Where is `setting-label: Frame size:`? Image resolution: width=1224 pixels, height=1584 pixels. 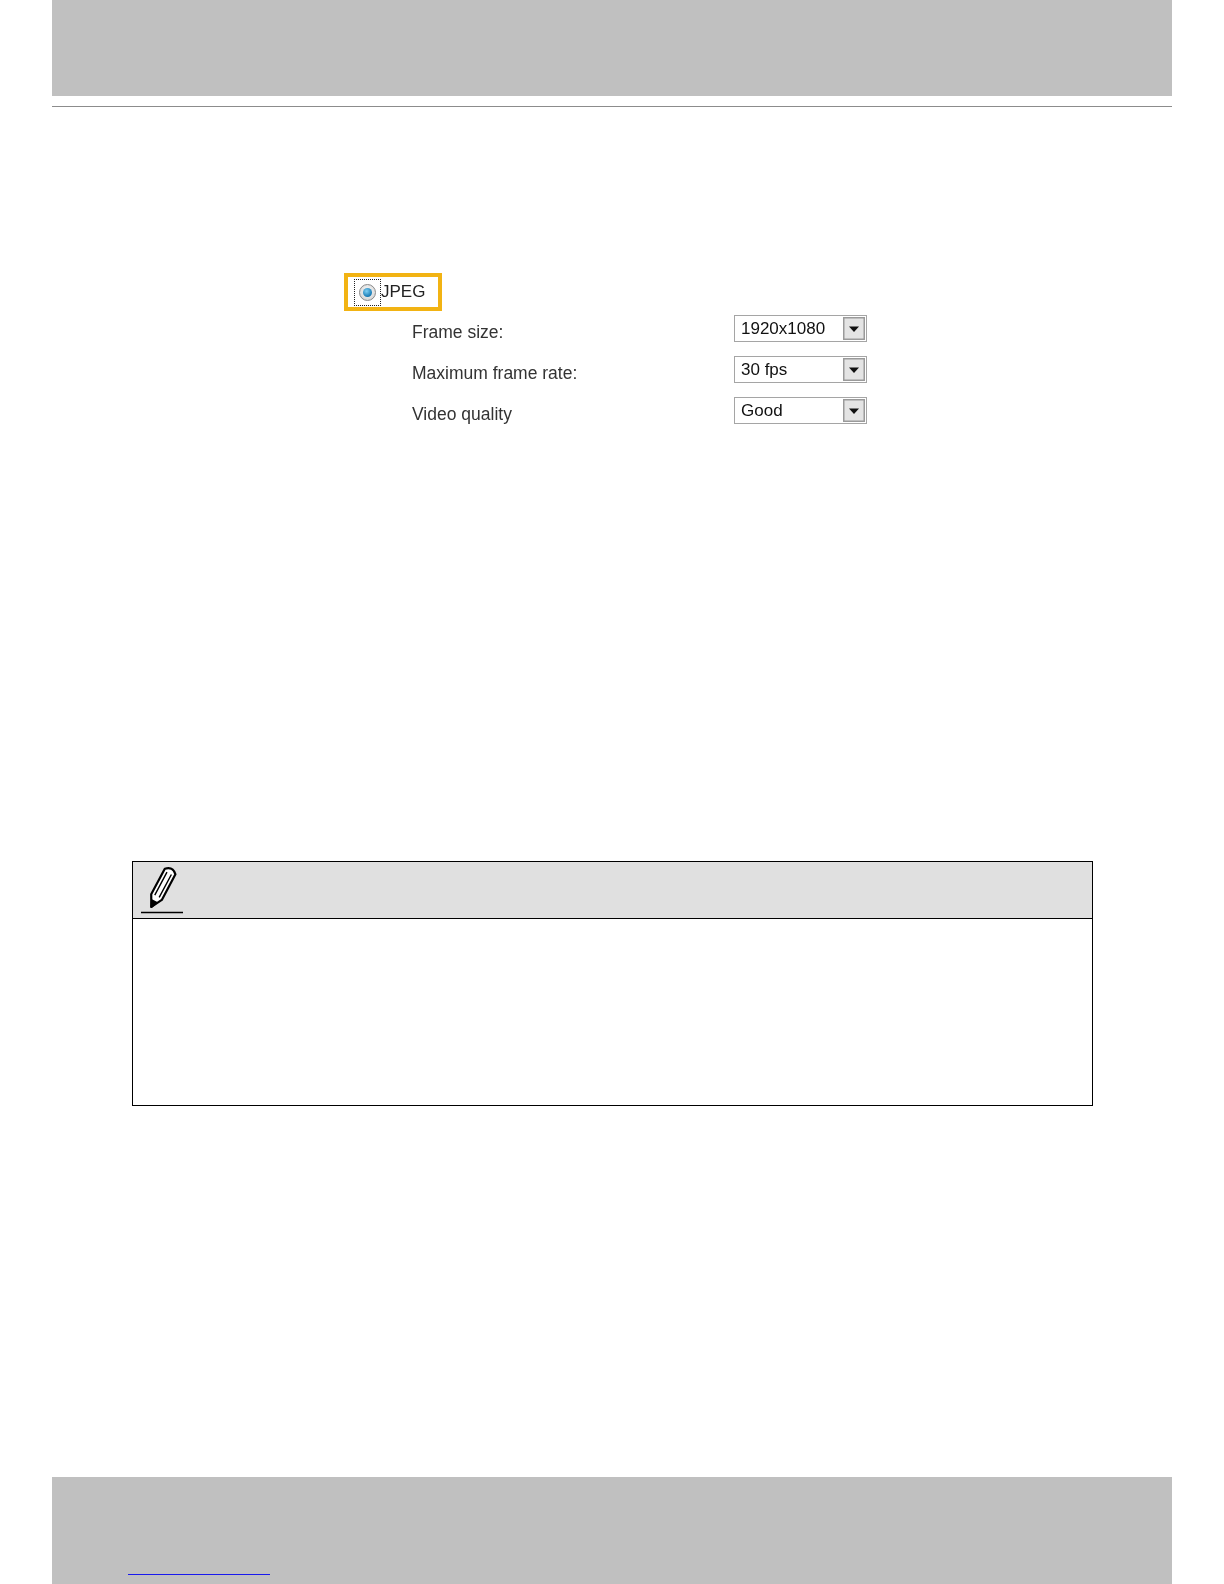
setting-label: Frame size: is located at coordinates (458, 331).